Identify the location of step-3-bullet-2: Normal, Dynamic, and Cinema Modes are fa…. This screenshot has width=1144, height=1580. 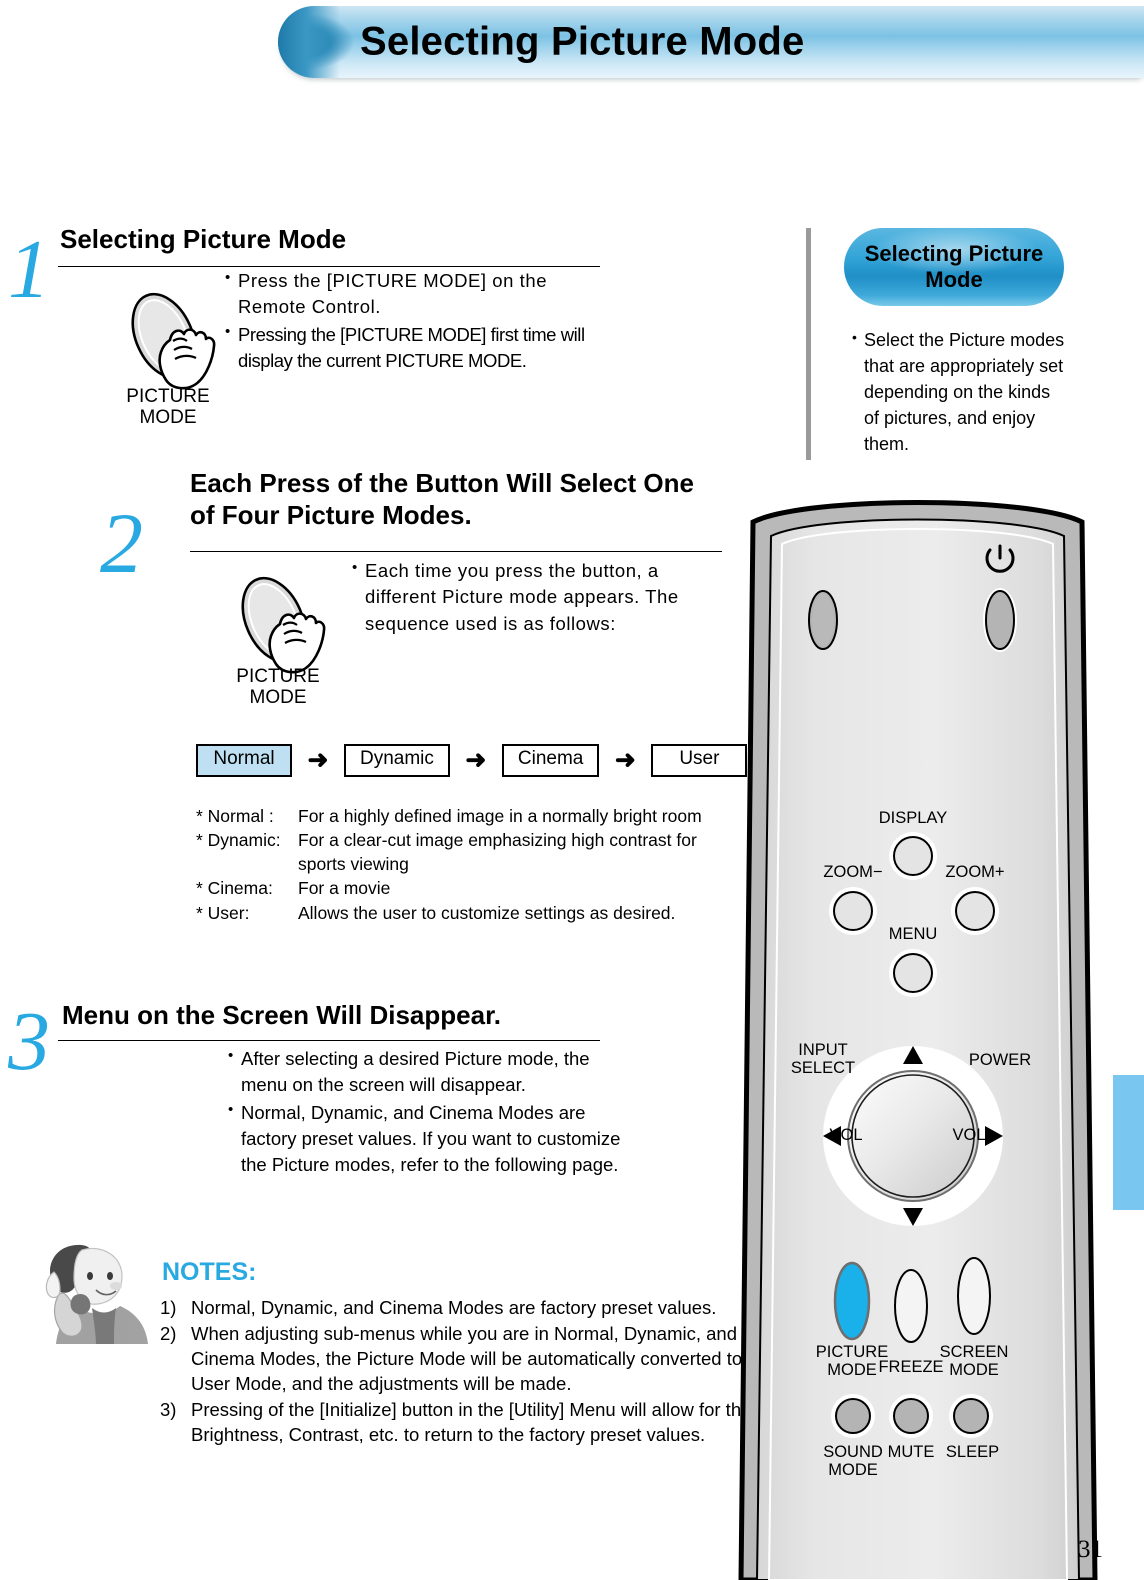
(433, 1139).